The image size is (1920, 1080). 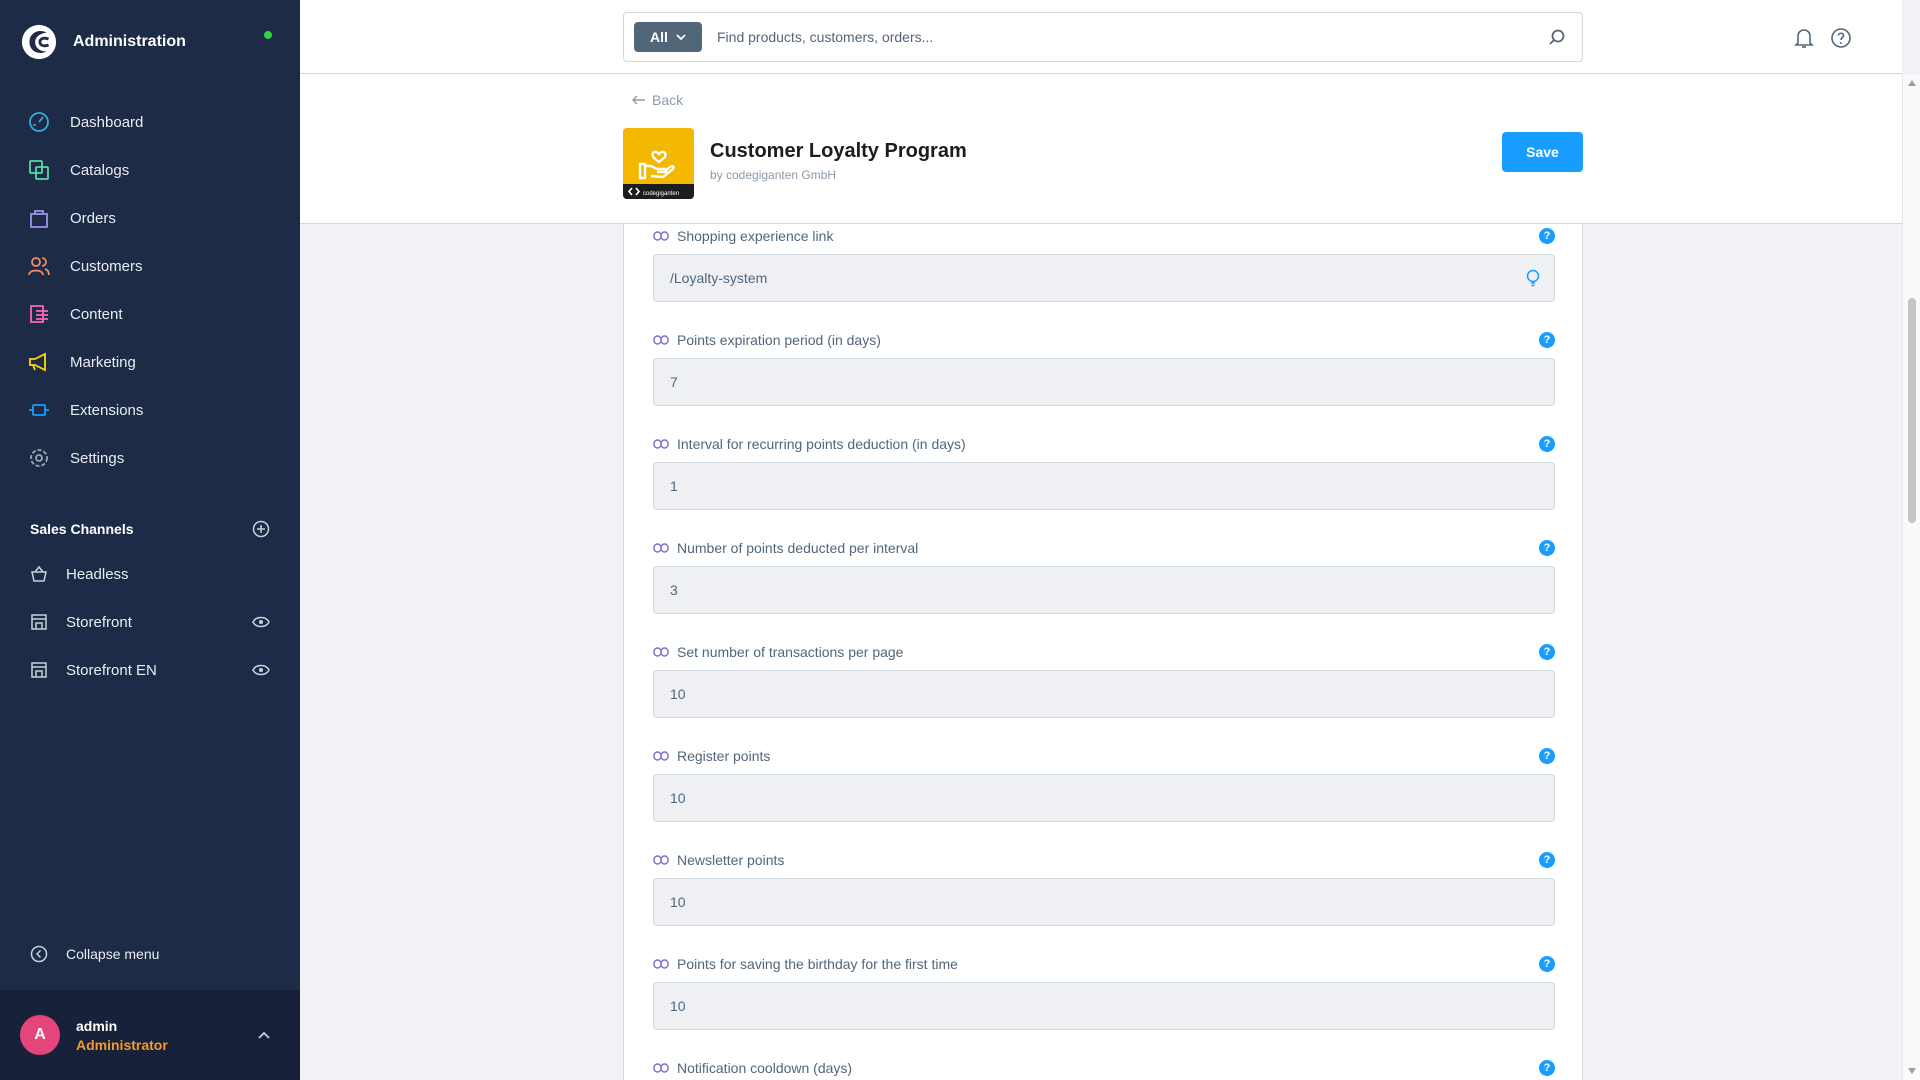 I want to click on sales-channel-storefront: Storefront, so click(x=150, y=622).